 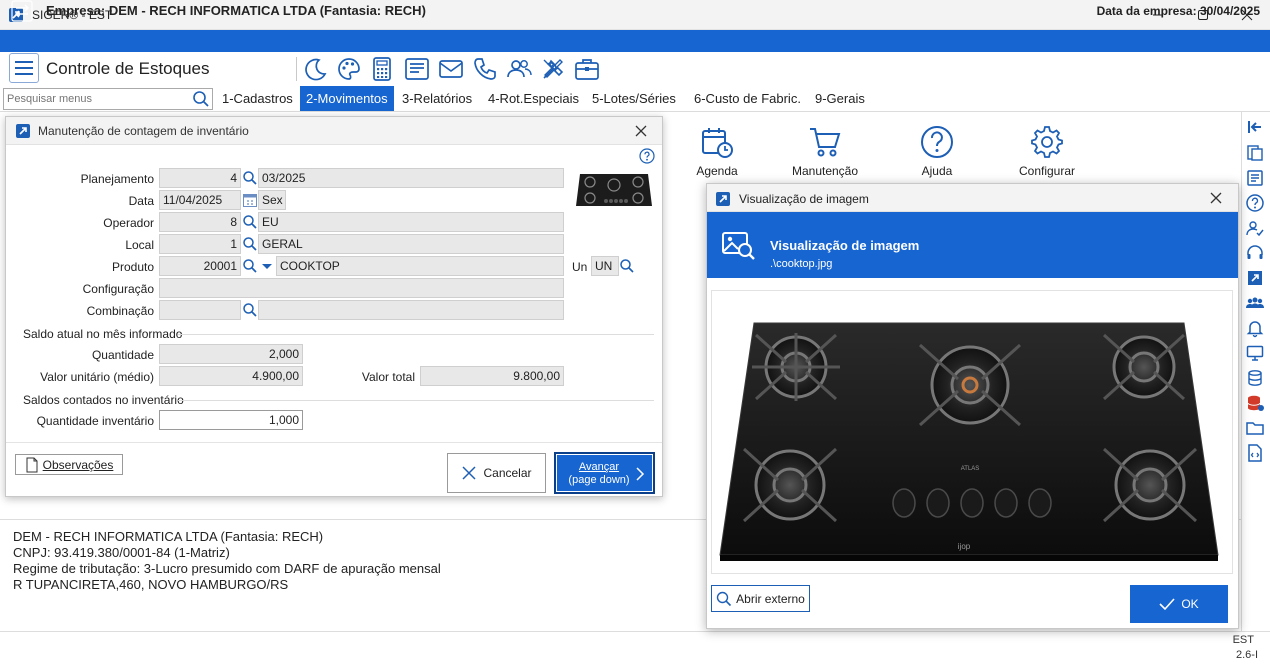 What do you see at coordinates (747, 98) in the screenshot?
I see `menu-custo-fabric: 6-Custo de Fabric.` at bounding box center [747, 98].